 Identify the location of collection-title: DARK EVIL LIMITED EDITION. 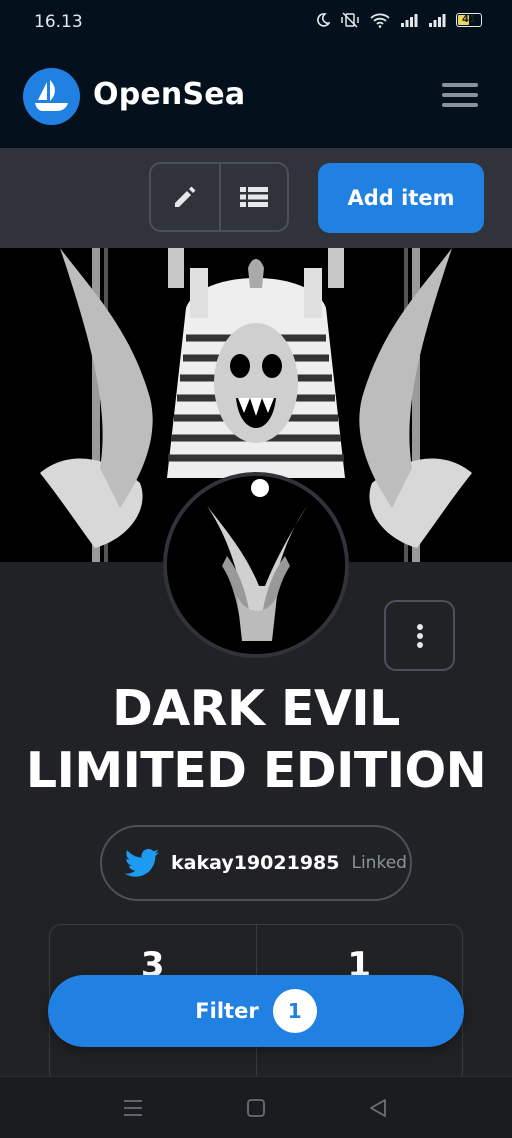
(256, 740).